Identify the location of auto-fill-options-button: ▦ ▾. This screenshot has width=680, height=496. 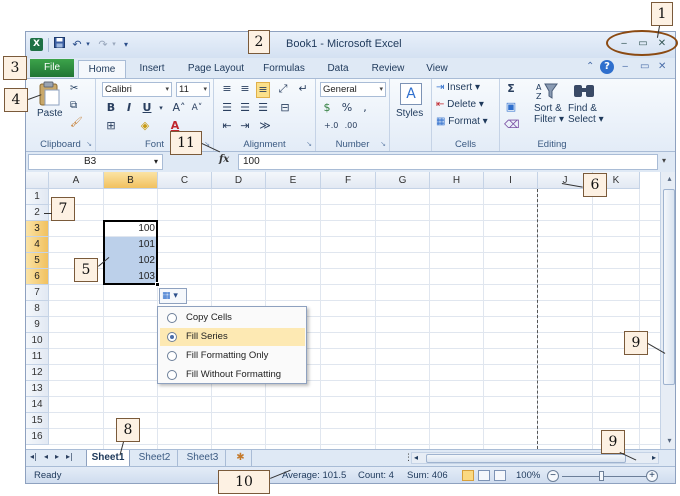
(173, 296).